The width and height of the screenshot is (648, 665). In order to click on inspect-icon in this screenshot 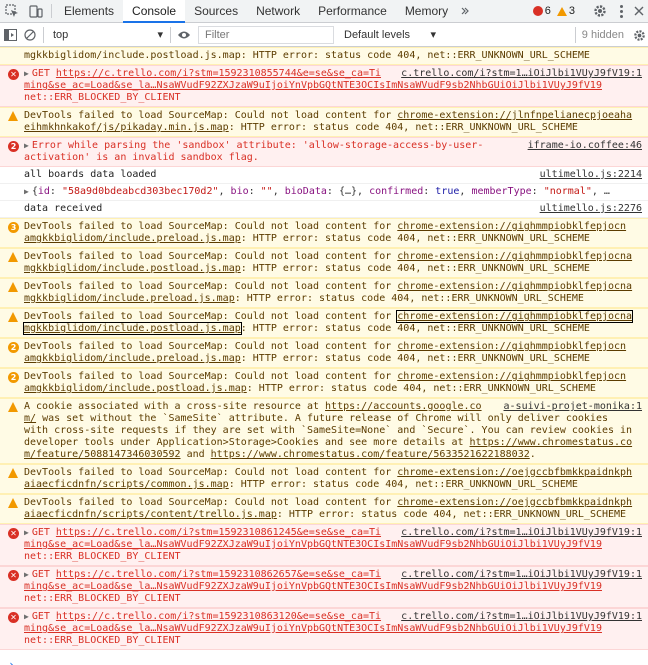, I will do `click(12, 11)`.